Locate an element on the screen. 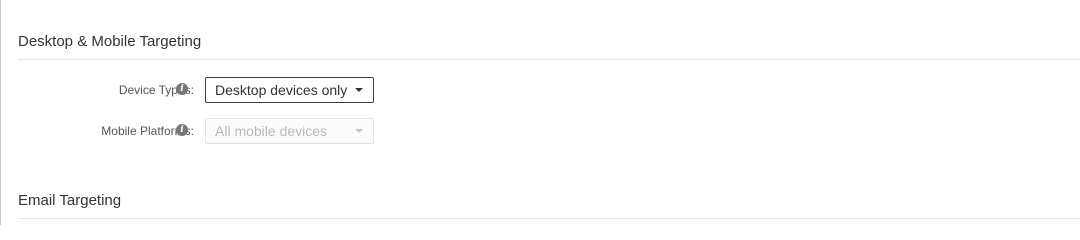 The height and width of the screenshot is (240, 1080). email-targeting-header: Email Targeting is located at coordinates (549, 205).